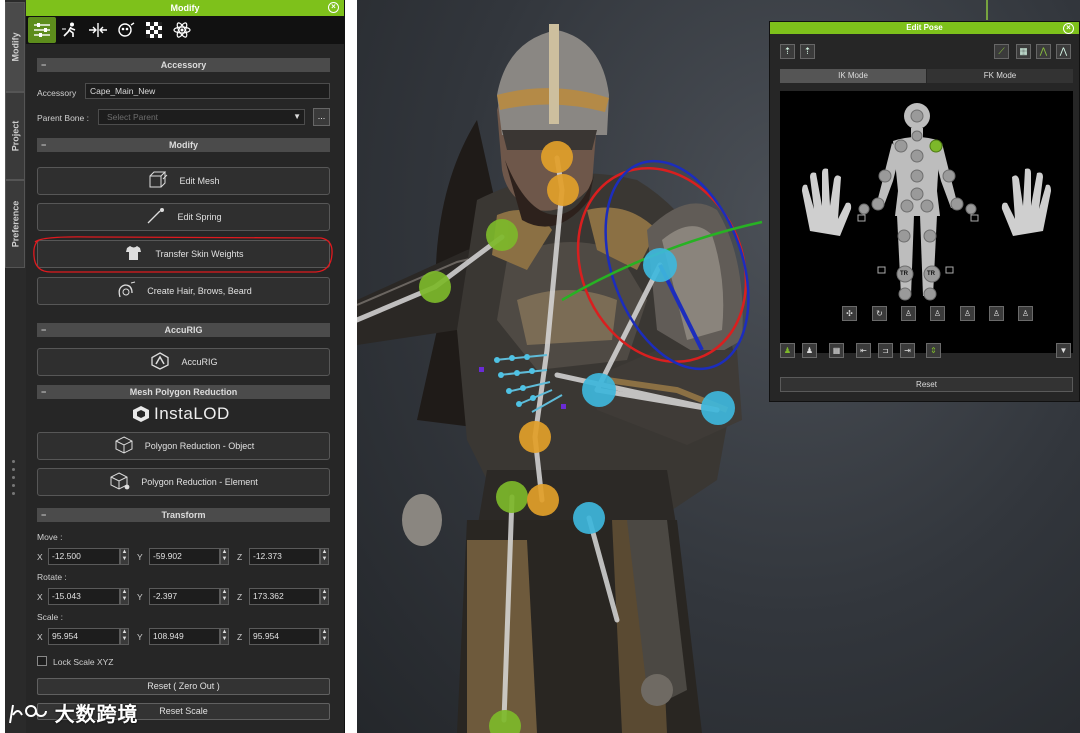 This screenshot has width=1080, height=733. What do you see at coordinates (183, 291) in the screenshot?
I see `create-hair-button: Create Hair, Brows, Beard` at bounding box center [183, 291].